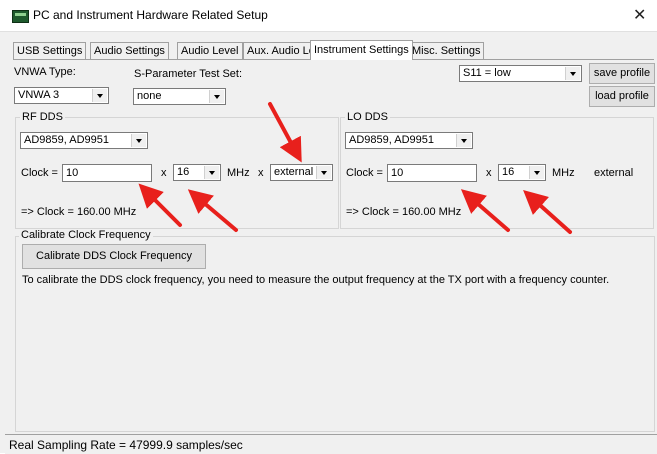 This screenshot has height=454, width=657. What do you see at coordinates (522, 172) in the screenshot?
I see `lo-multiplier-select: 16` at bounding box center [522, 172].